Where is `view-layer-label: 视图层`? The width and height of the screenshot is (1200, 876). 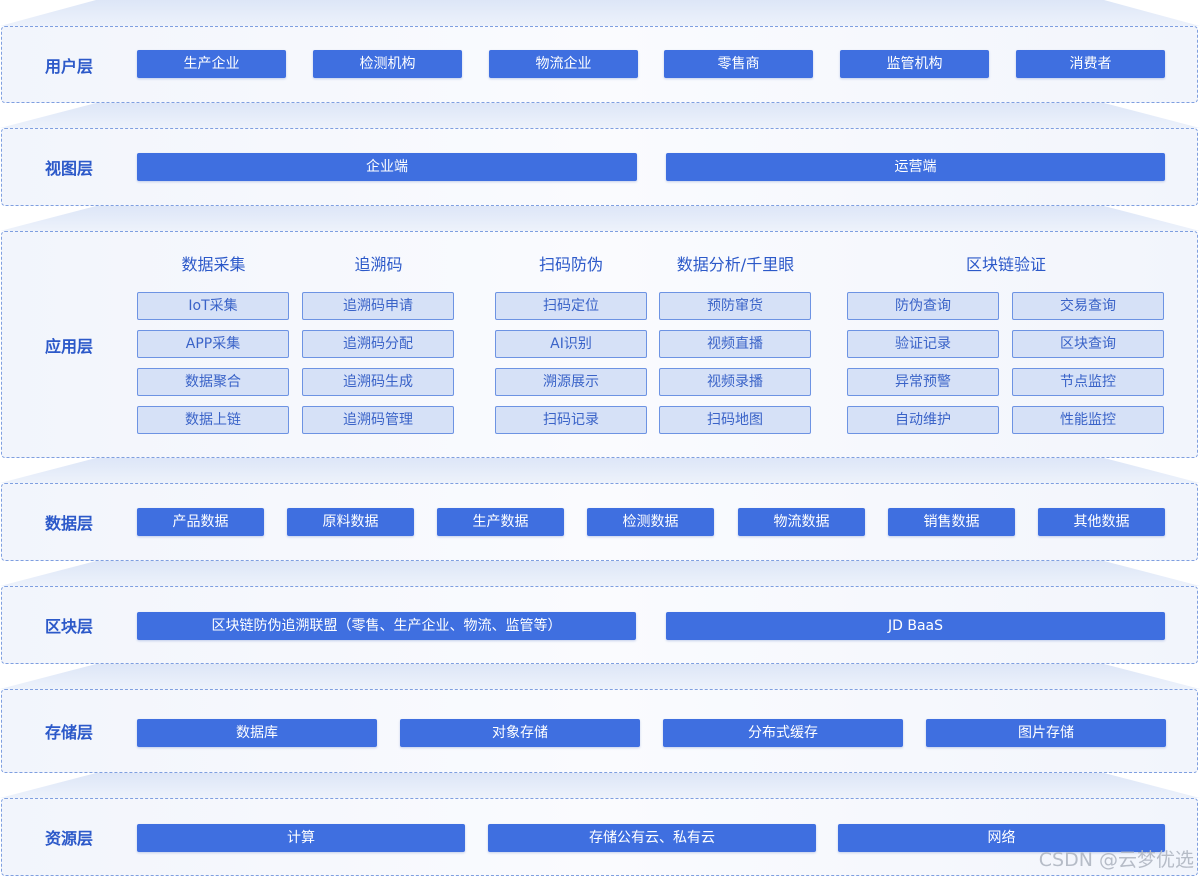
view-layer-label: 视图层 is located at coordinates (69, 168).